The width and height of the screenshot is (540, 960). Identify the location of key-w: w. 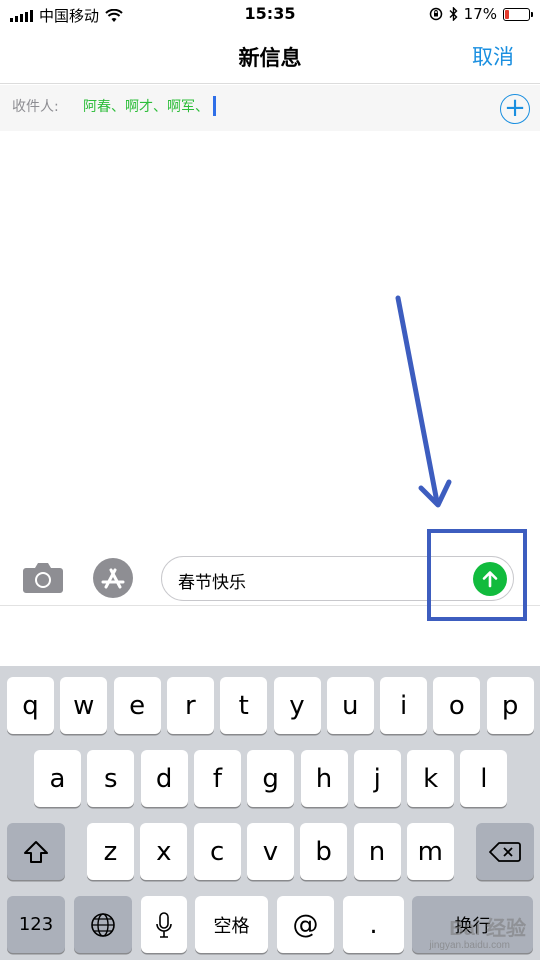
(84, 705).